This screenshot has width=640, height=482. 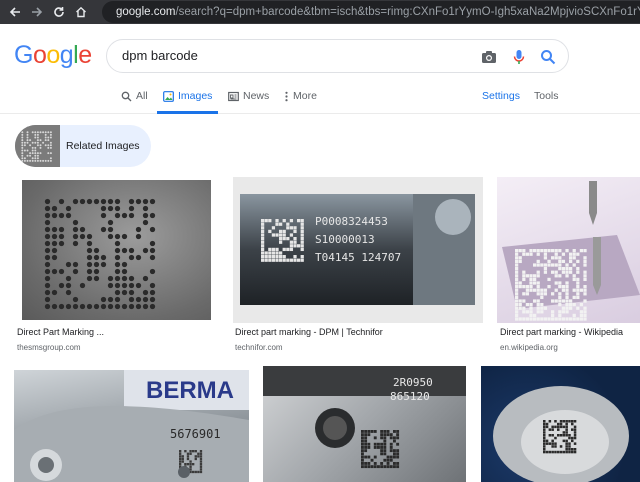 I want to click on search-box: dpm barcode, so click(x=337, y=56).